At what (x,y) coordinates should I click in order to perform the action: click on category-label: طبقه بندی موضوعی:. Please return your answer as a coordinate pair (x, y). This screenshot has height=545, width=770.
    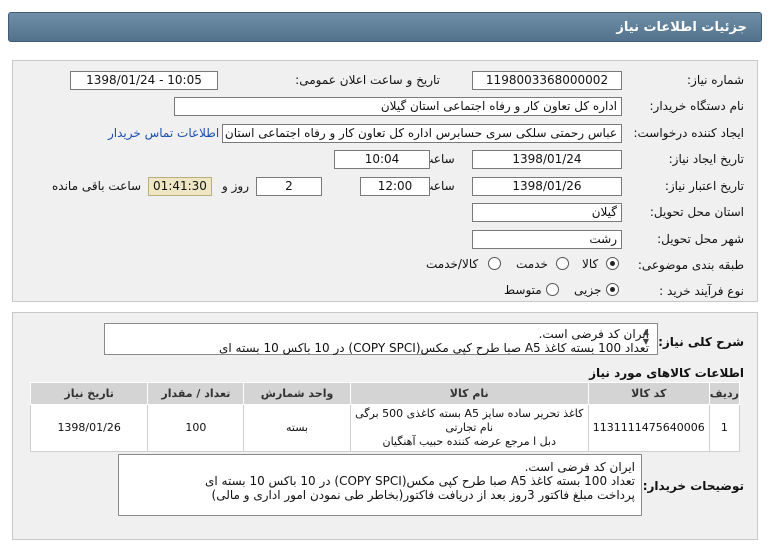
    Looking at the image, I should click on (690, 265).